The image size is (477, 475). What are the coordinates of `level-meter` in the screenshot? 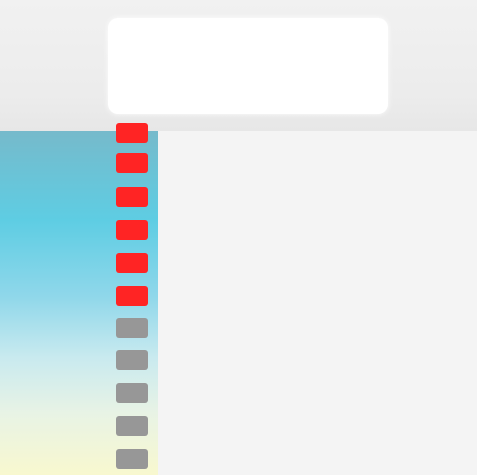 It's located at (133, 299).